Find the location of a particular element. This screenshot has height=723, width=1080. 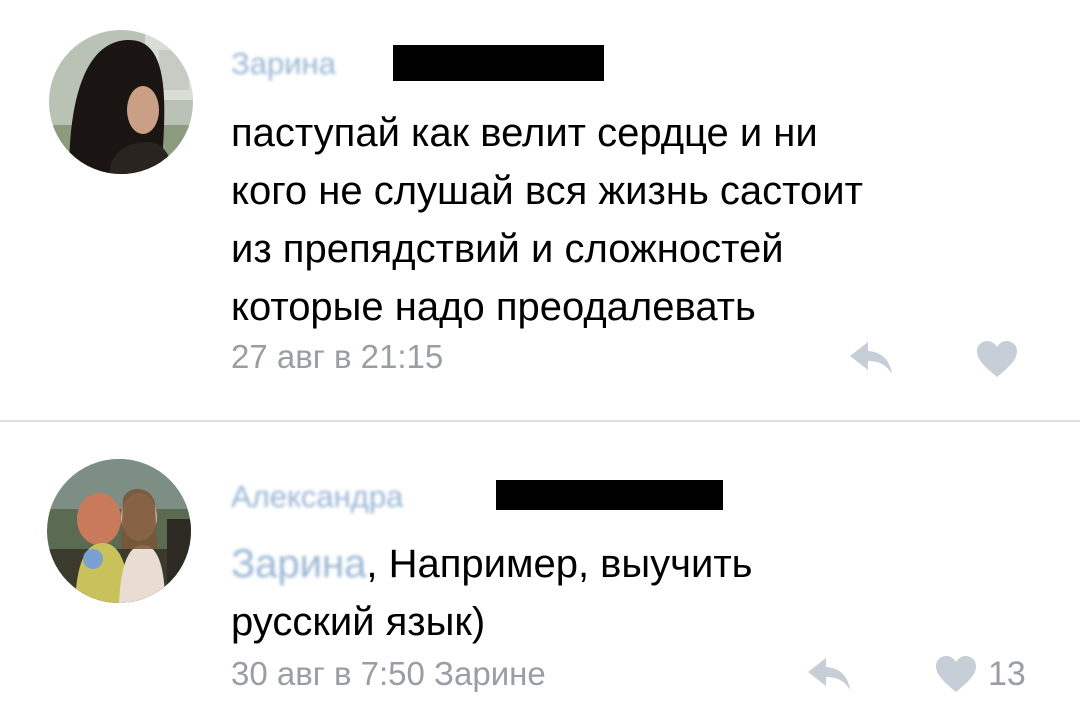

comment-text-line: русский язык) is located at coordinates (358, 622).